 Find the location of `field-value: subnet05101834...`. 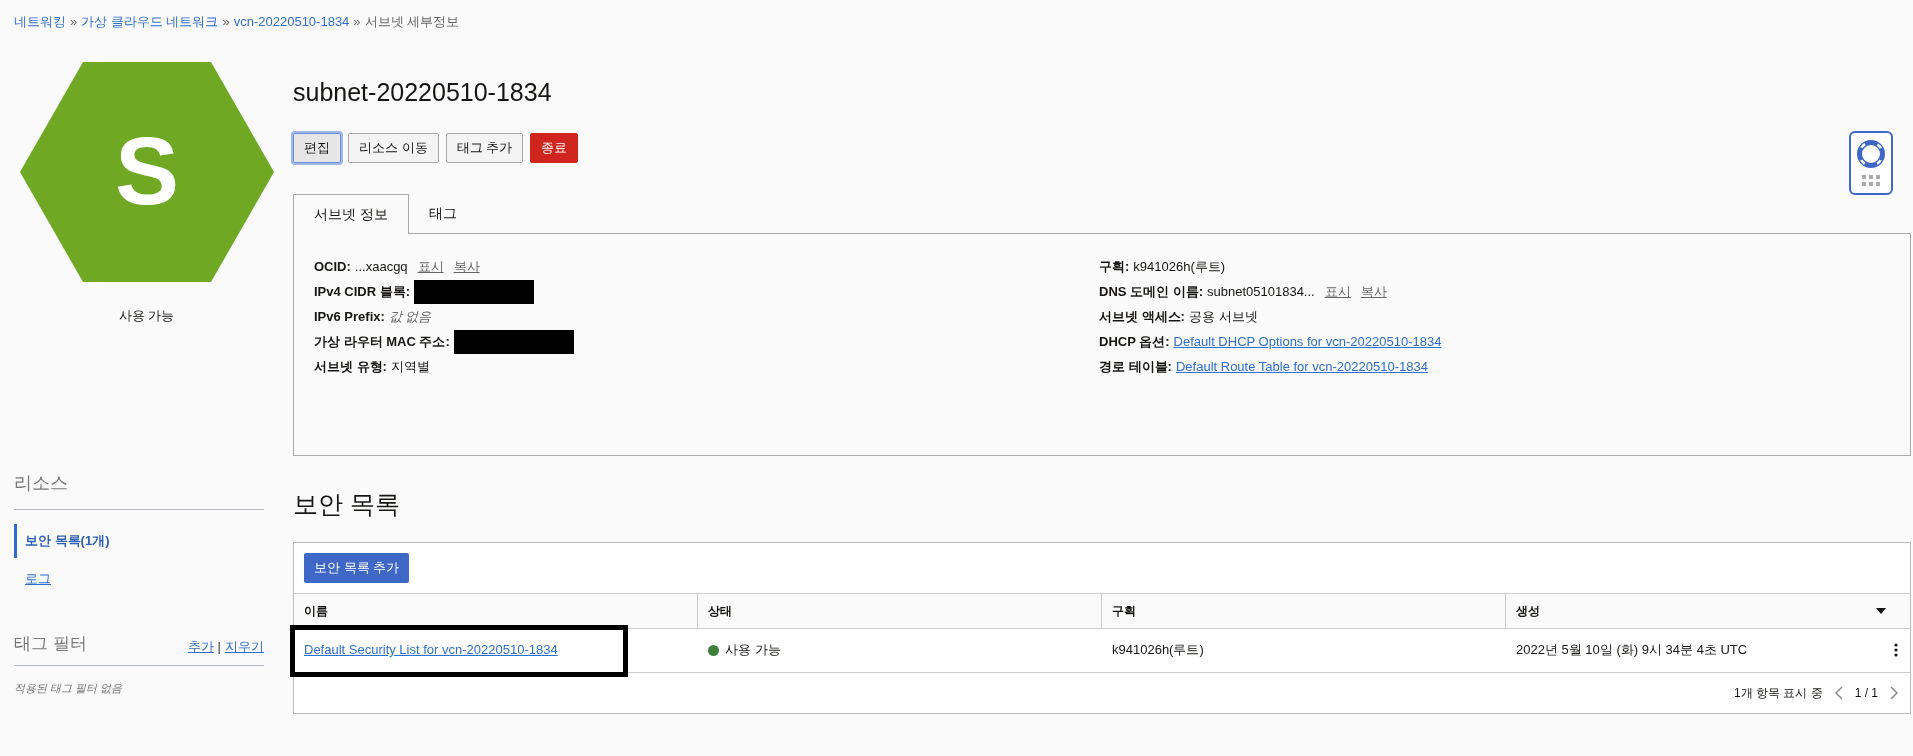

field-value: subnet05101834... is located at coordinates (1261, 291).